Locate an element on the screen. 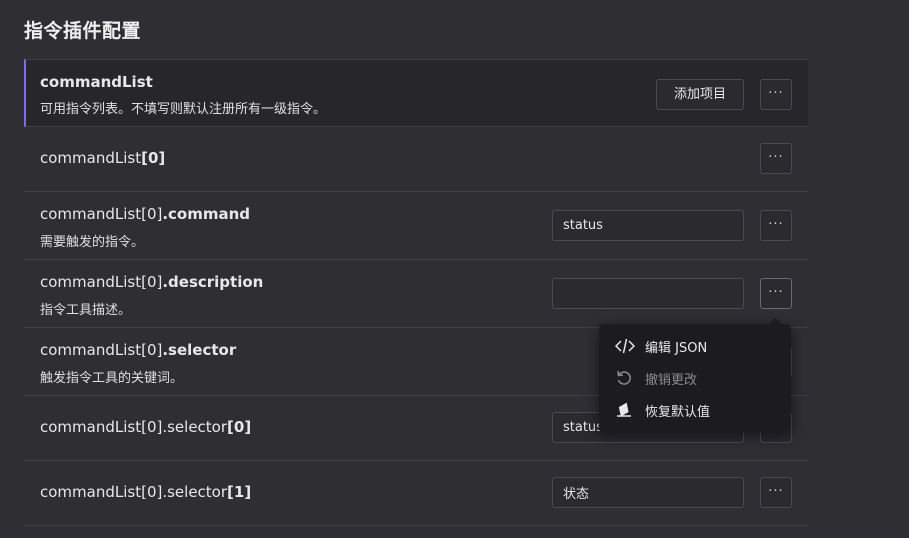 The width and height of the screenshot is (909, 538). row-title: commandList[0].selector is located at coordinates (138, 350).